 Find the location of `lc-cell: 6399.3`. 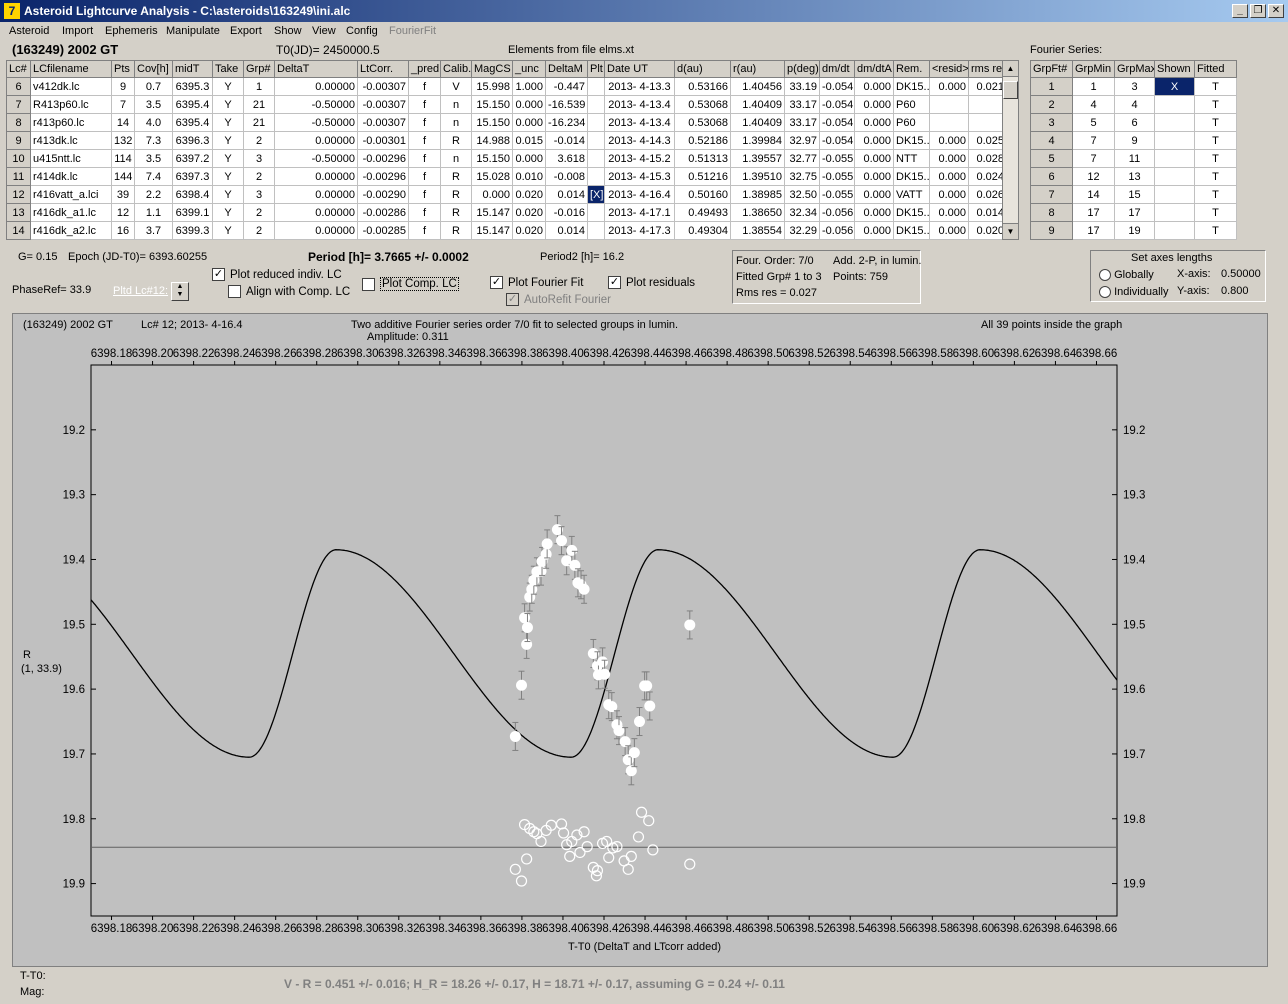

lc-cell: 6399.3 is located at coordinates (192, 230).